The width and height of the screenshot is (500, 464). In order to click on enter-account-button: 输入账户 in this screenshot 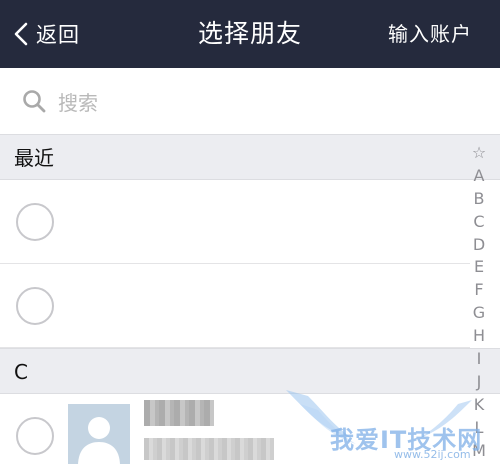, I will do `click(430, 34)`.